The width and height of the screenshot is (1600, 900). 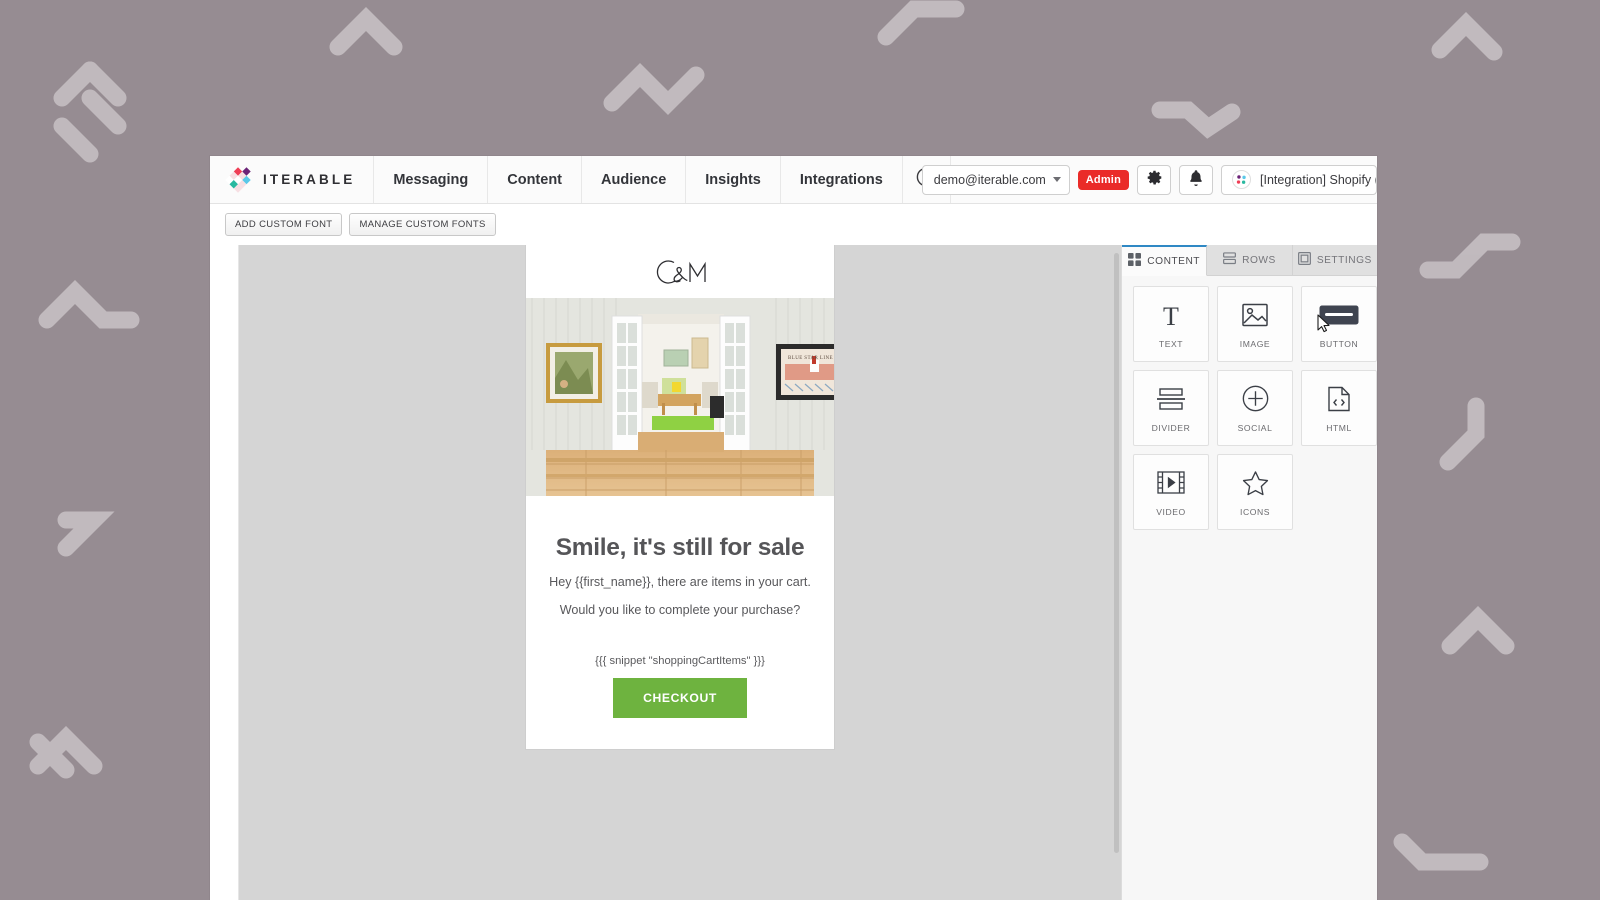 What do you see at coordinates (1318, 179) in the screenshot?
I see `project-label: [Integration] Shopify (C` at bounding box center [1318, 179].